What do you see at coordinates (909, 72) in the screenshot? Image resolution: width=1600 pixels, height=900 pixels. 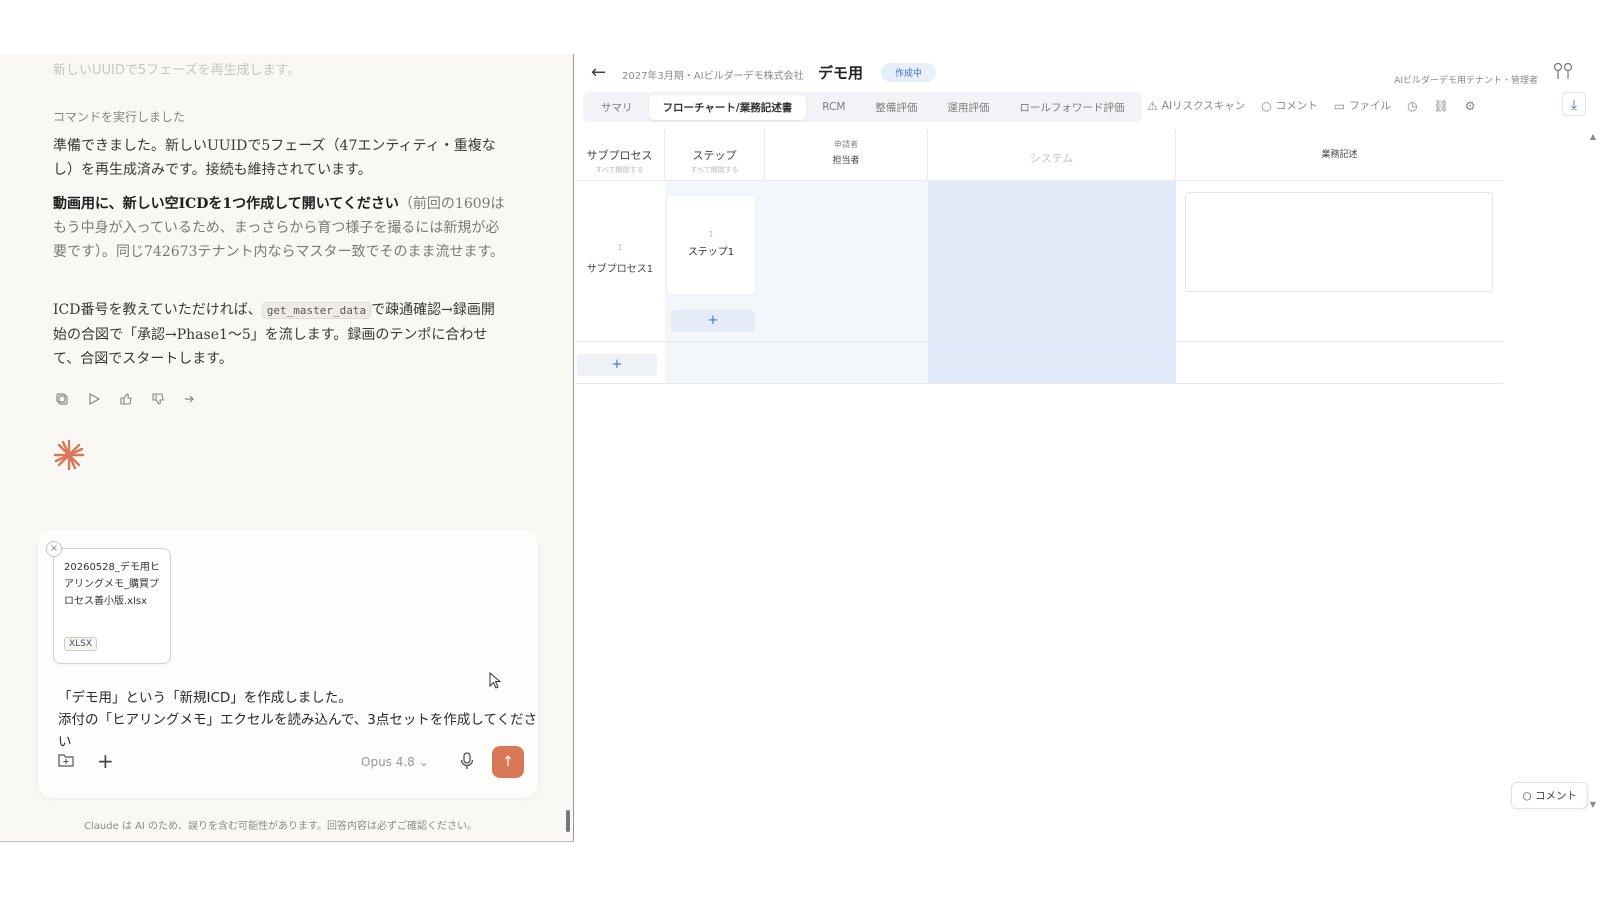 I see `status-badge: 作成中` at bounding box center [909, 72].